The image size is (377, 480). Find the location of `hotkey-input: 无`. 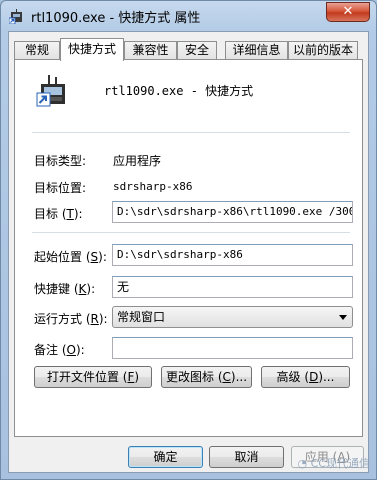

hotkey-input: 无 is located at coordinates (232, 287).